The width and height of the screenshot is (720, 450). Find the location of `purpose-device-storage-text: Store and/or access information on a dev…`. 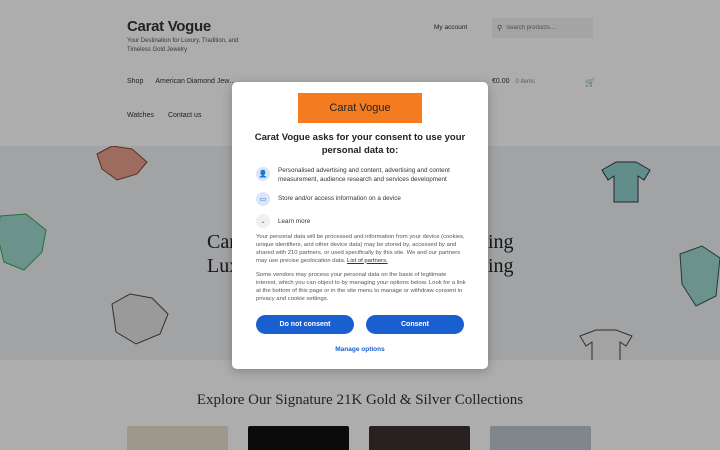

purpose-device-storage-text: Store and/or access information on a dev… is located at coordinates (339, 198).